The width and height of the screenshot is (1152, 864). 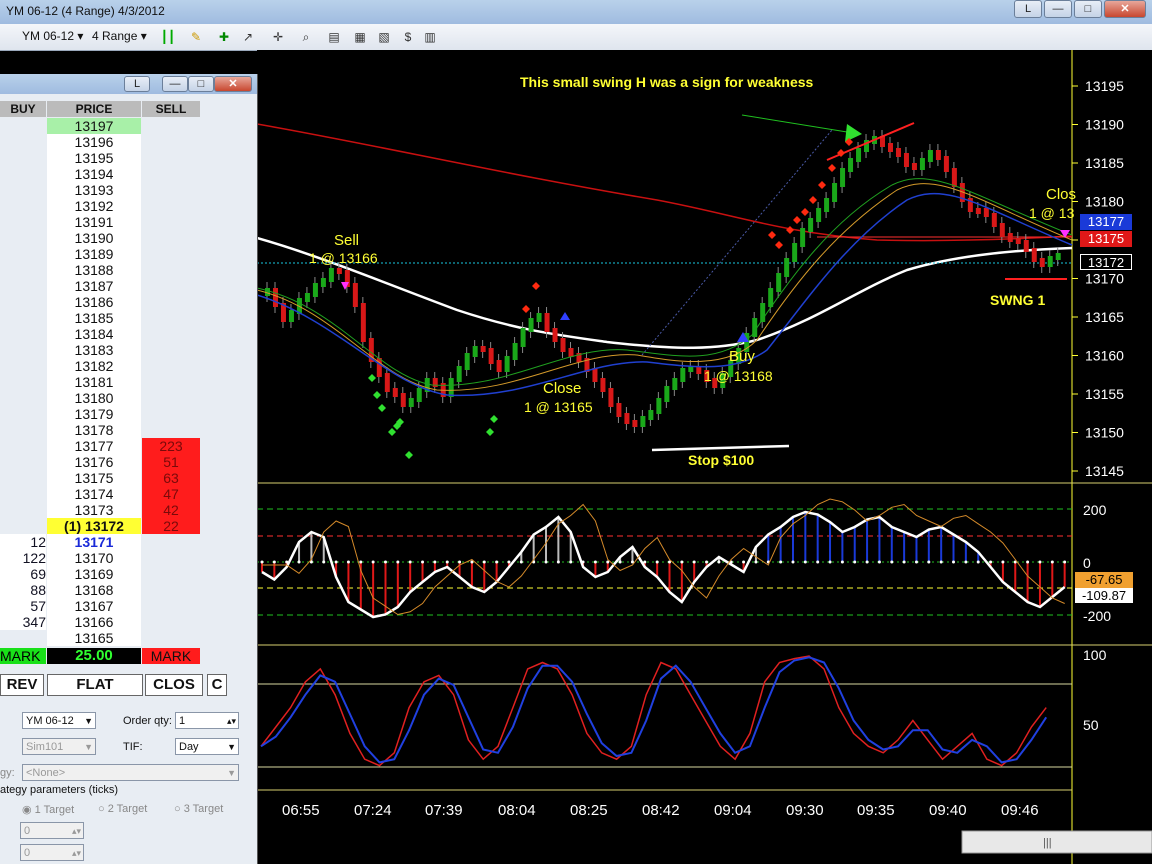 I want to click on price-axis-label: 13180, so click(x=1104, y=202).